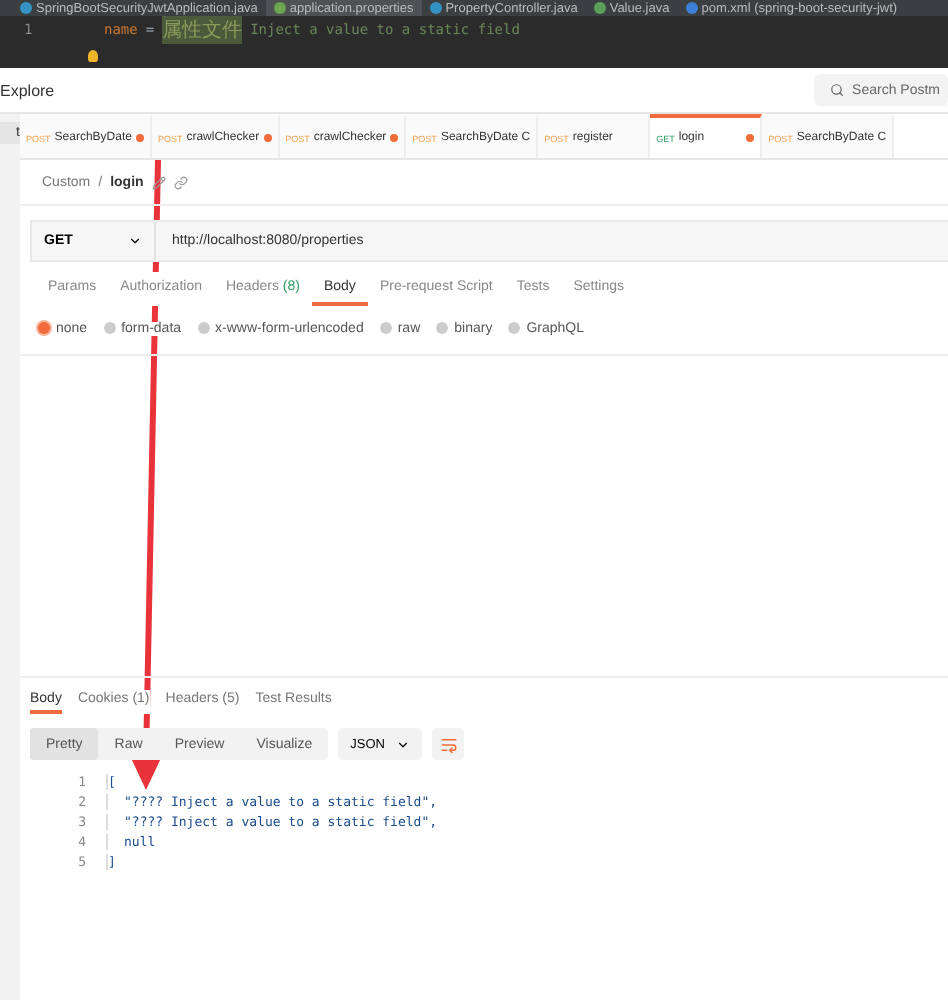 The height and width of the screenshot is (1000, 948). I want to click on wrap-lines-icon, so click(448, 744).